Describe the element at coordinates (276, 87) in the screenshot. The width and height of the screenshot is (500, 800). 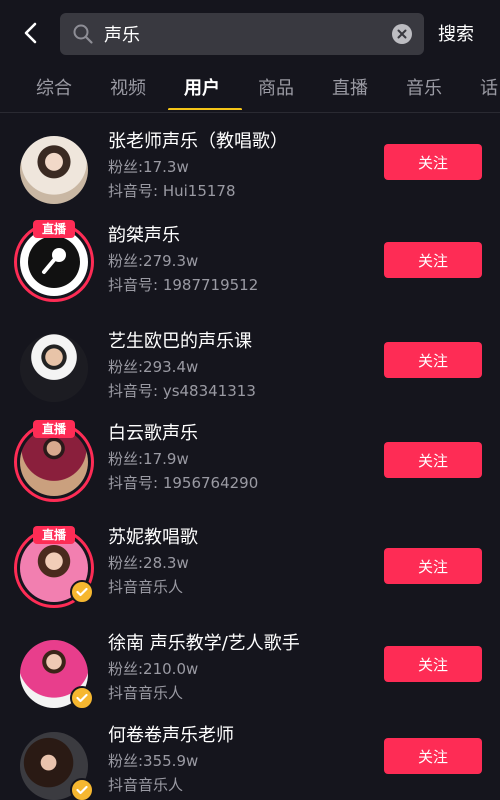
I see `tab-products: 商品` at that location.